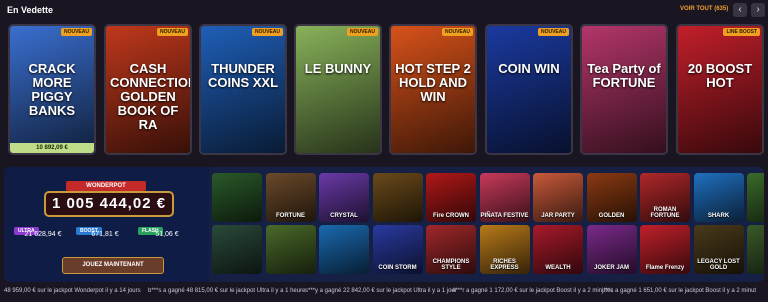 The image size is (768, 302). I want to click on game-jackpot-value: 10 892,09 €, so click(52, 148).